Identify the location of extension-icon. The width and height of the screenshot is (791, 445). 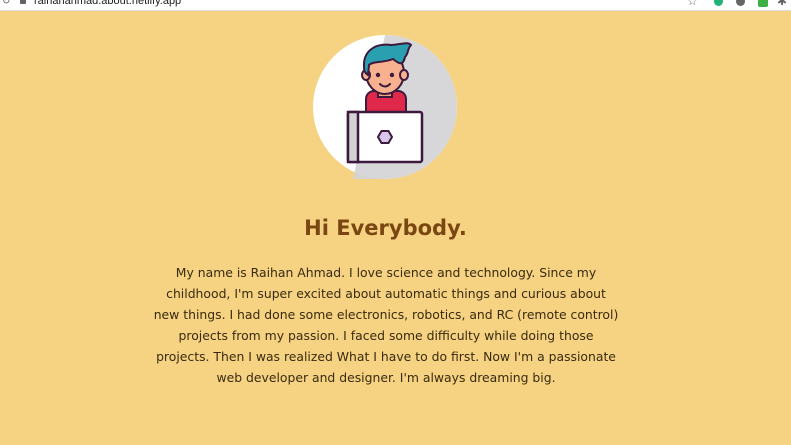
(740, 3).